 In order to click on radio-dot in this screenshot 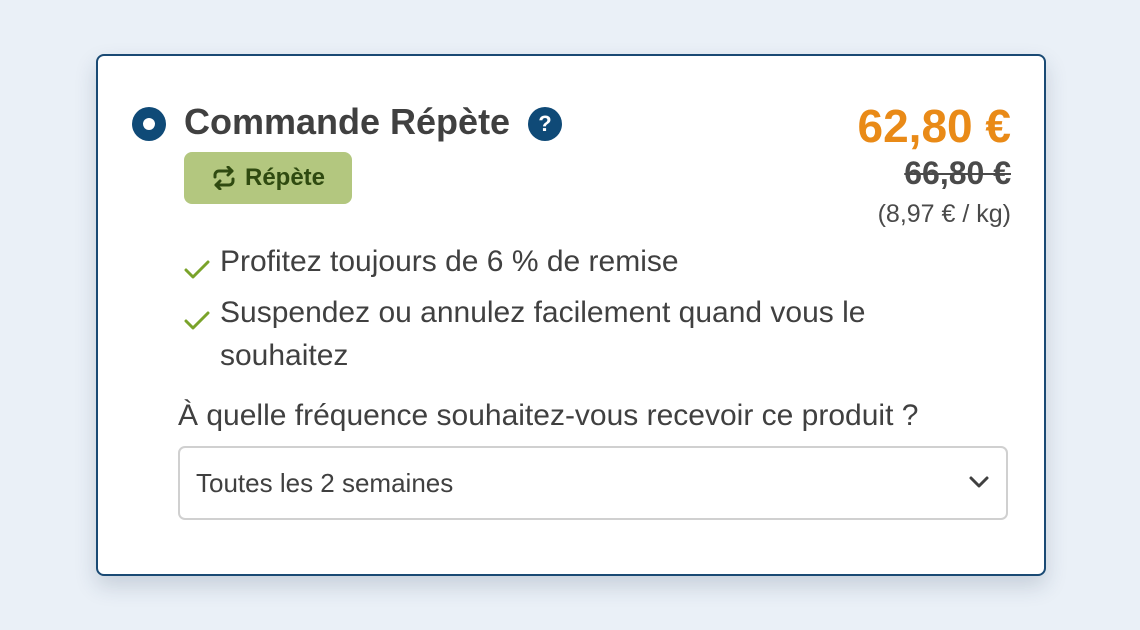, I will do `click(149, 124)`.